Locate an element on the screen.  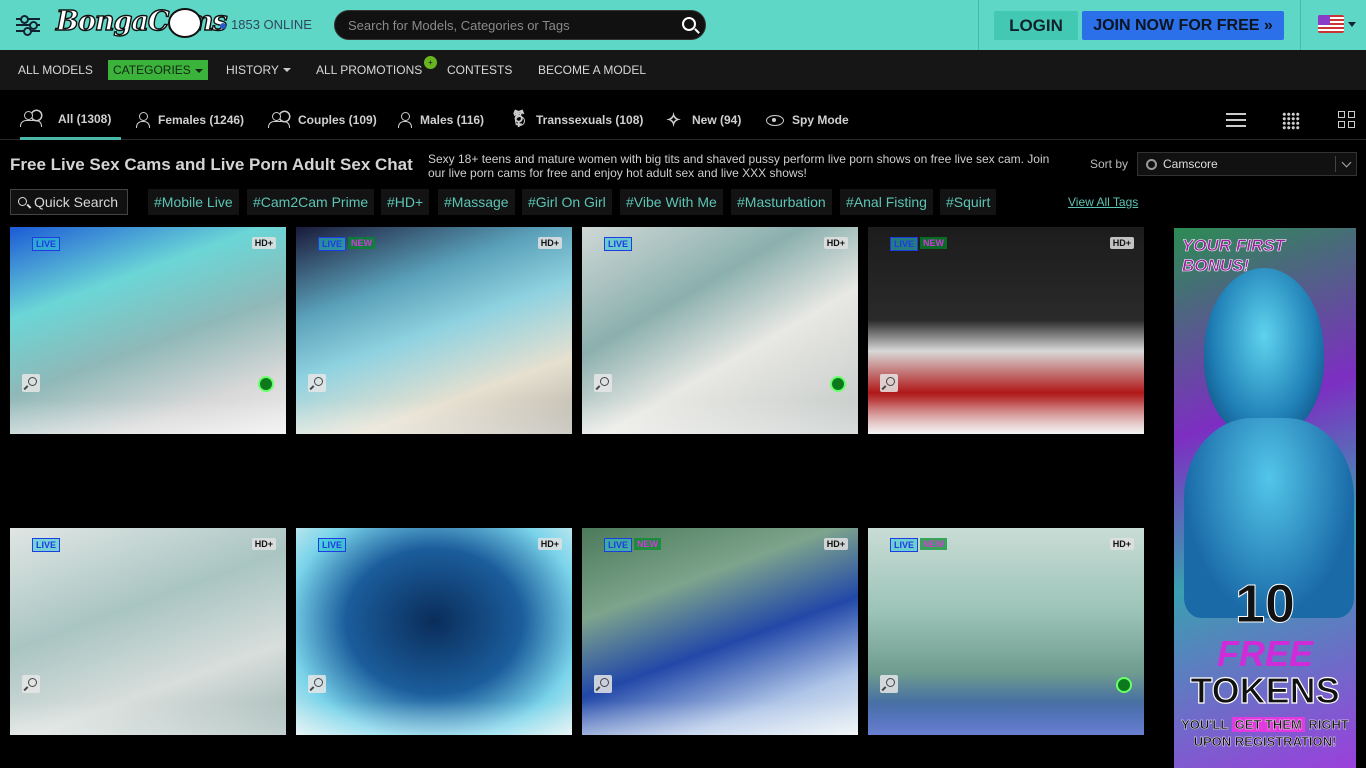
tab-label: Males (116) is located at coordinates (452, 120).